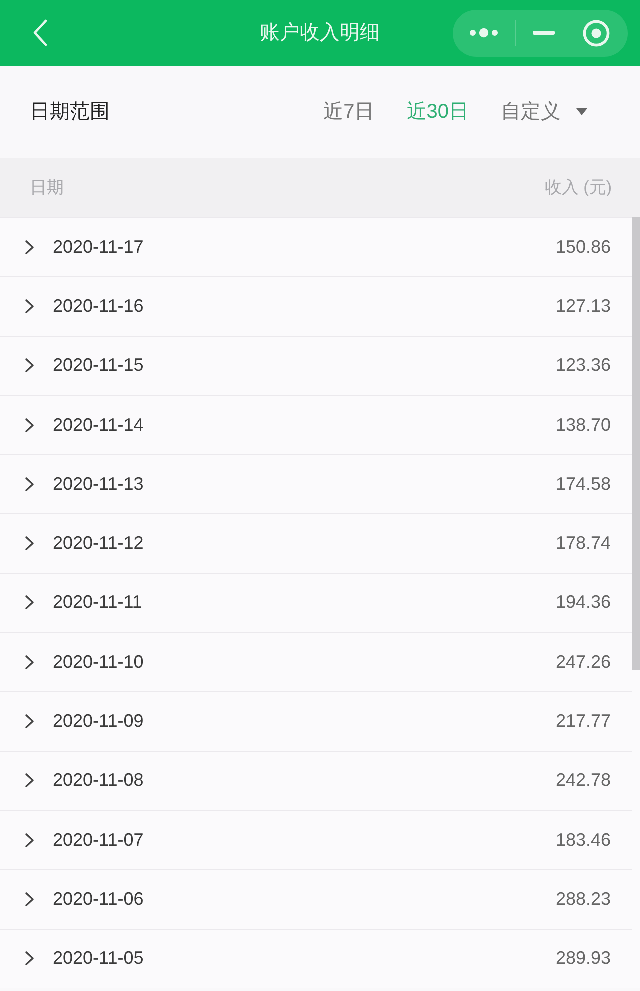  Describe the element at coordinates (583, 899) in the screenshot. I see `amount-text: 288.23` at that location.